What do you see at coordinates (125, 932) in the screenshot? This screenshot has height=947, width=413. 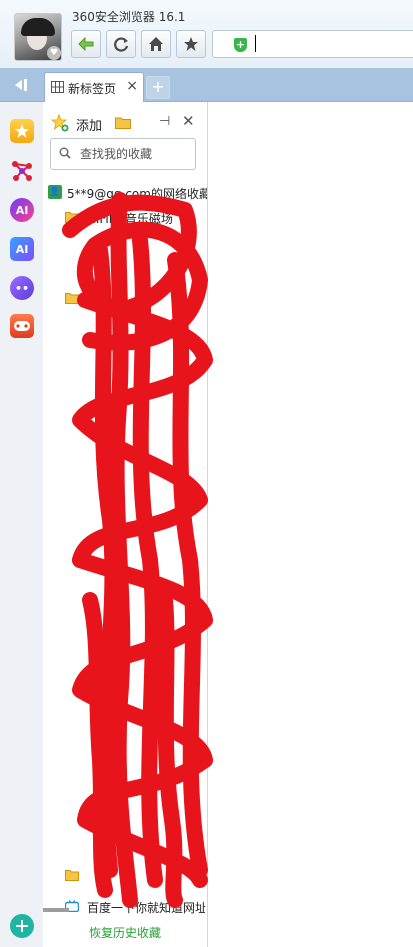 I see `restore-history-link: 恢复历史收藏` at bounding box center [125, 932].